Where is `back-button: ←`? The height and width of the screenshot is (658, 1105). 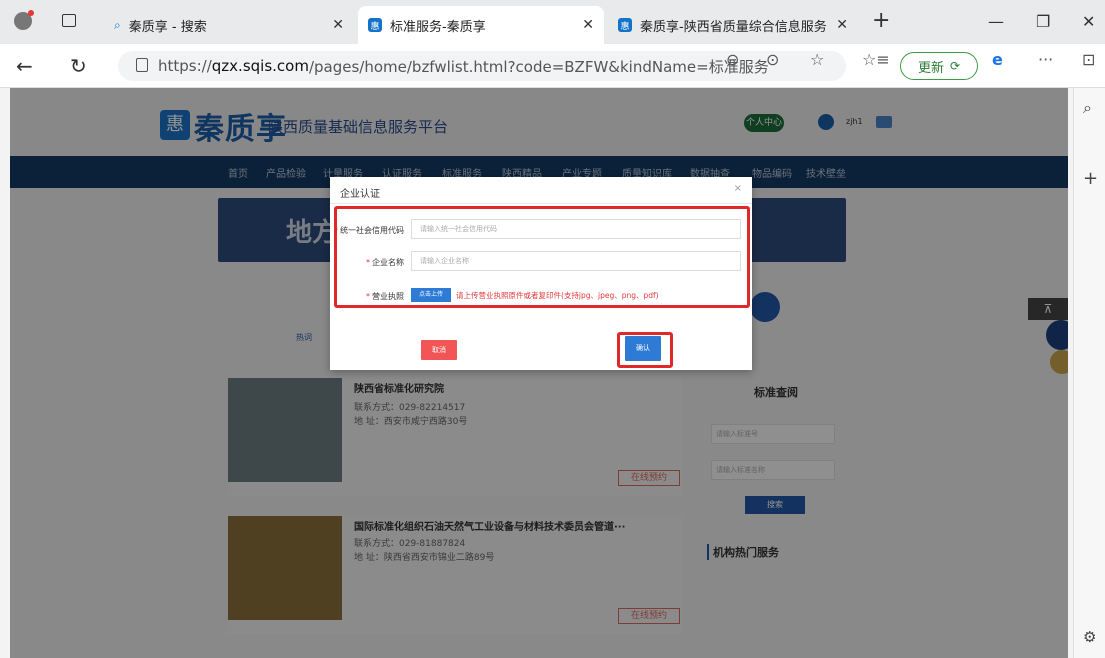
back-button: ← is located at coordinates (24, 66).